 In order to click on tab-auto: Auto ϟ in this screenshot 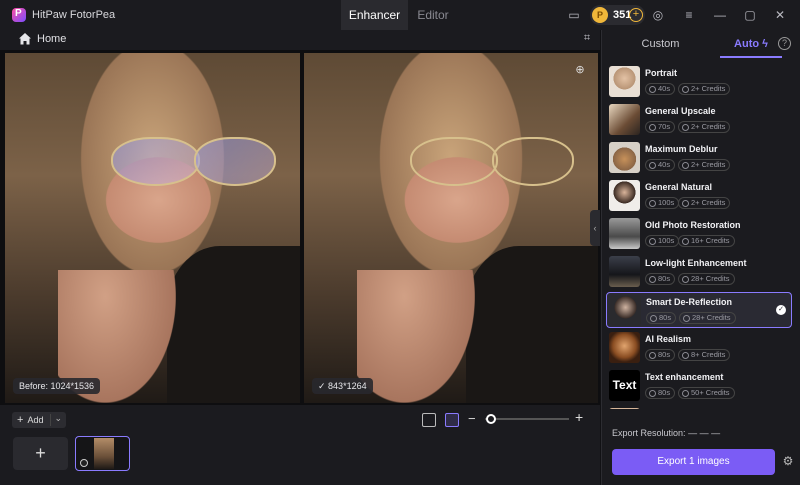, I will do `click(751, 44)`.